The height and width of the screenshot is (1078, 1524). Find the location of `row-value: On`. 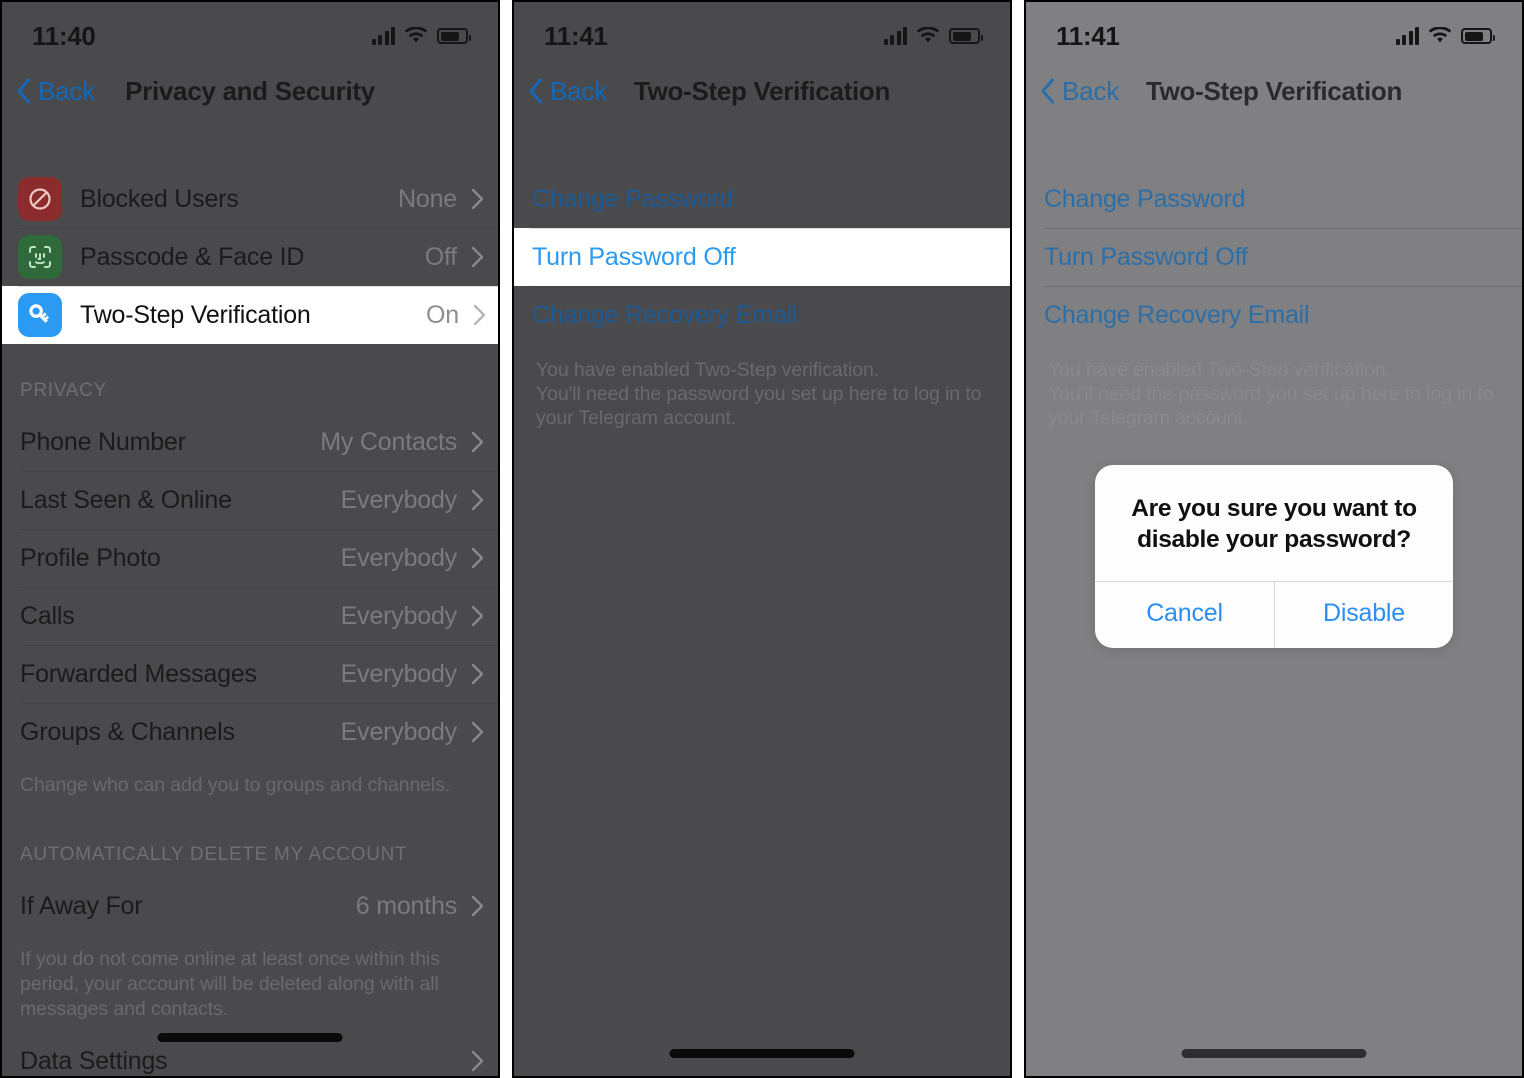

row-value: On is located at coordinates (442, 314).